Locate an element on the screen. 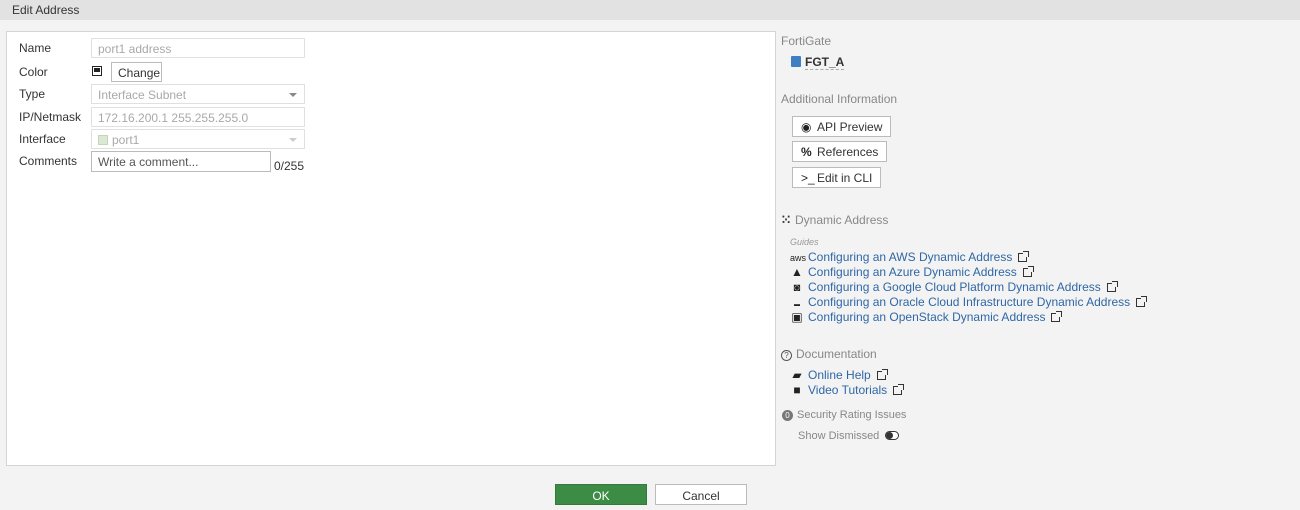  security-rating-title: 0 Security Rating Issues is located at coordinates (844, 415).